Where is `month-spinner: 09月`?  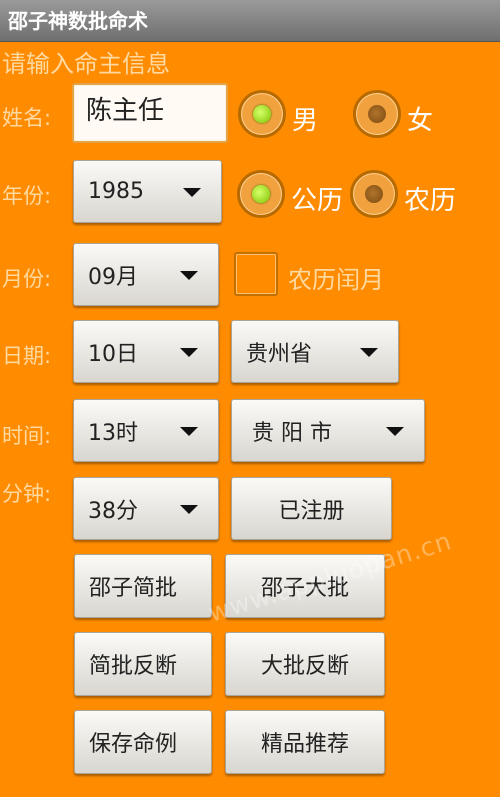 month-spinner: 09月 is located at coordinates (146, 274).